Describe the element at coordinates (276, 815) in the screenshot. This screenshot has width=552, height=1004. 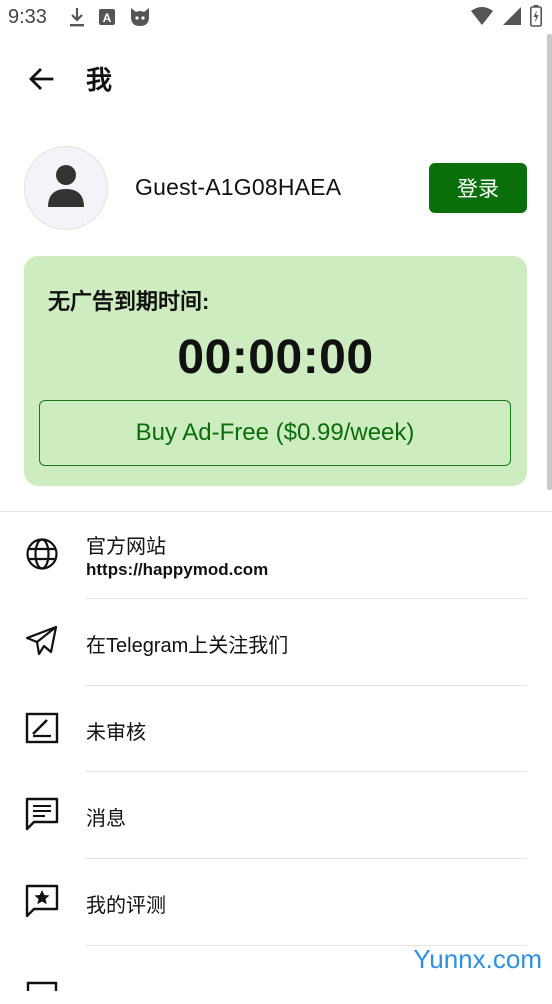
I see `menu-item-messages: 消息` at that location.